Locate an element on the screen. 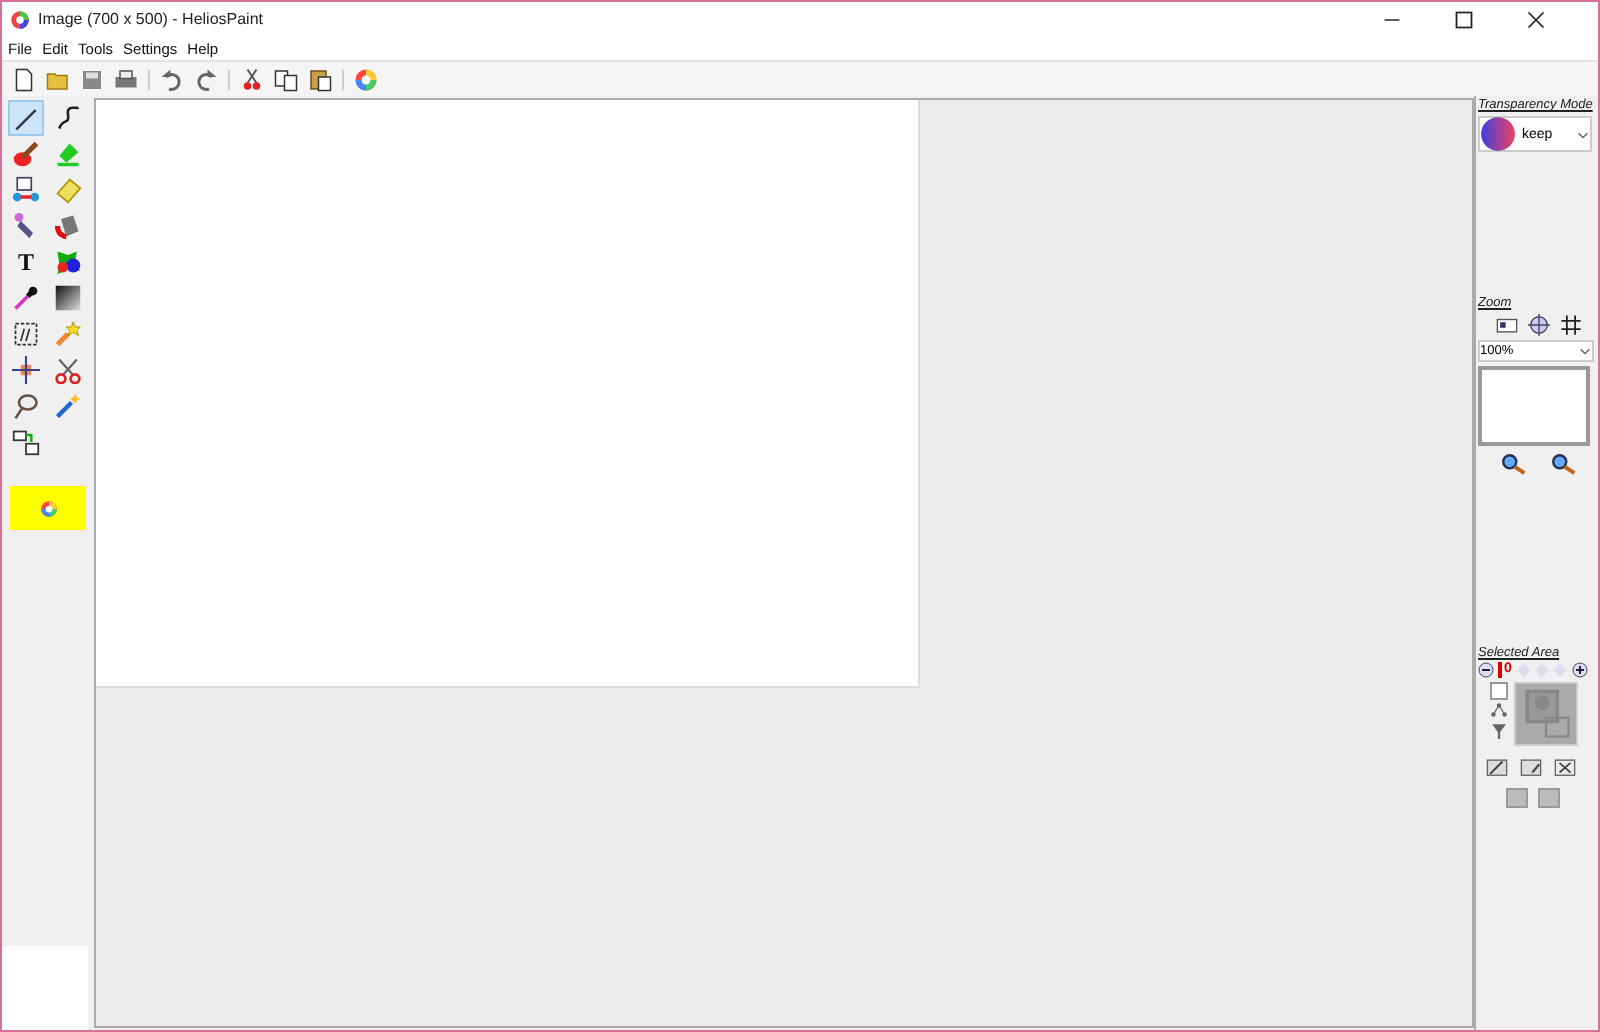 The height and width of the screenshot is (1032, 1600). minus-icon is located at coordinates (1486, 670).